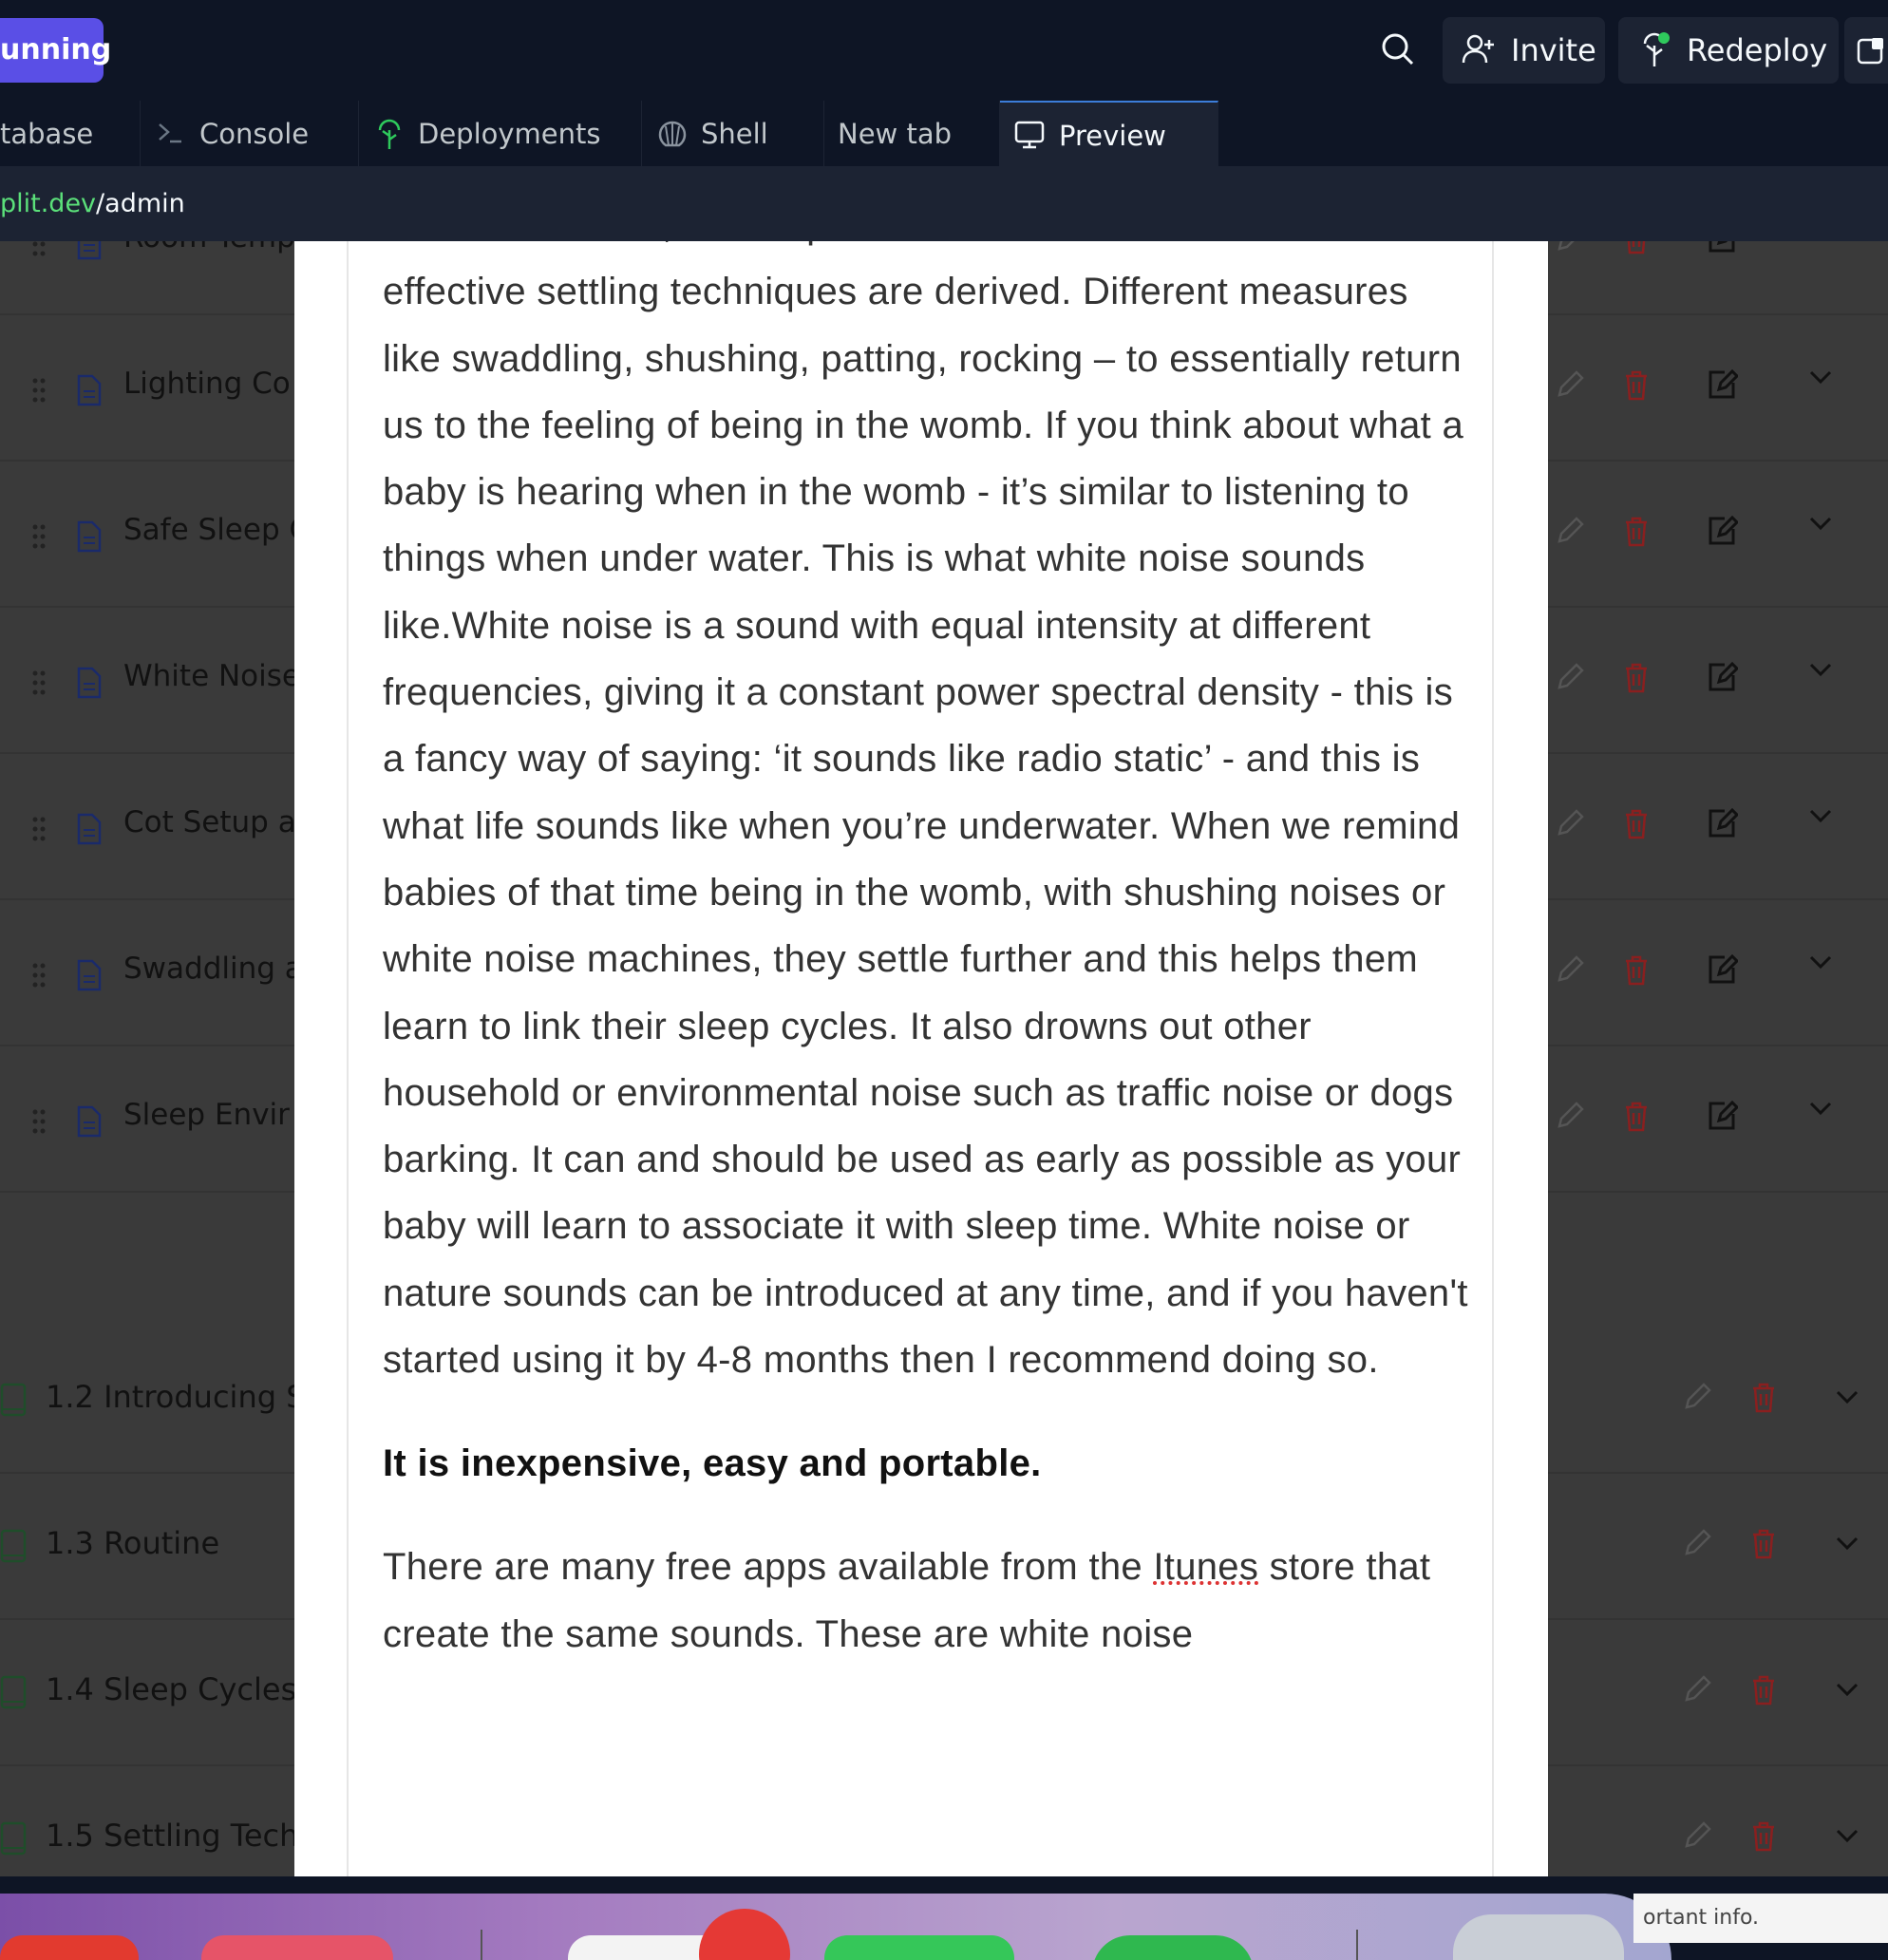 This screenshot has height=1960, width=1888. I want to click on dock-divider, so click(1357, 1945).